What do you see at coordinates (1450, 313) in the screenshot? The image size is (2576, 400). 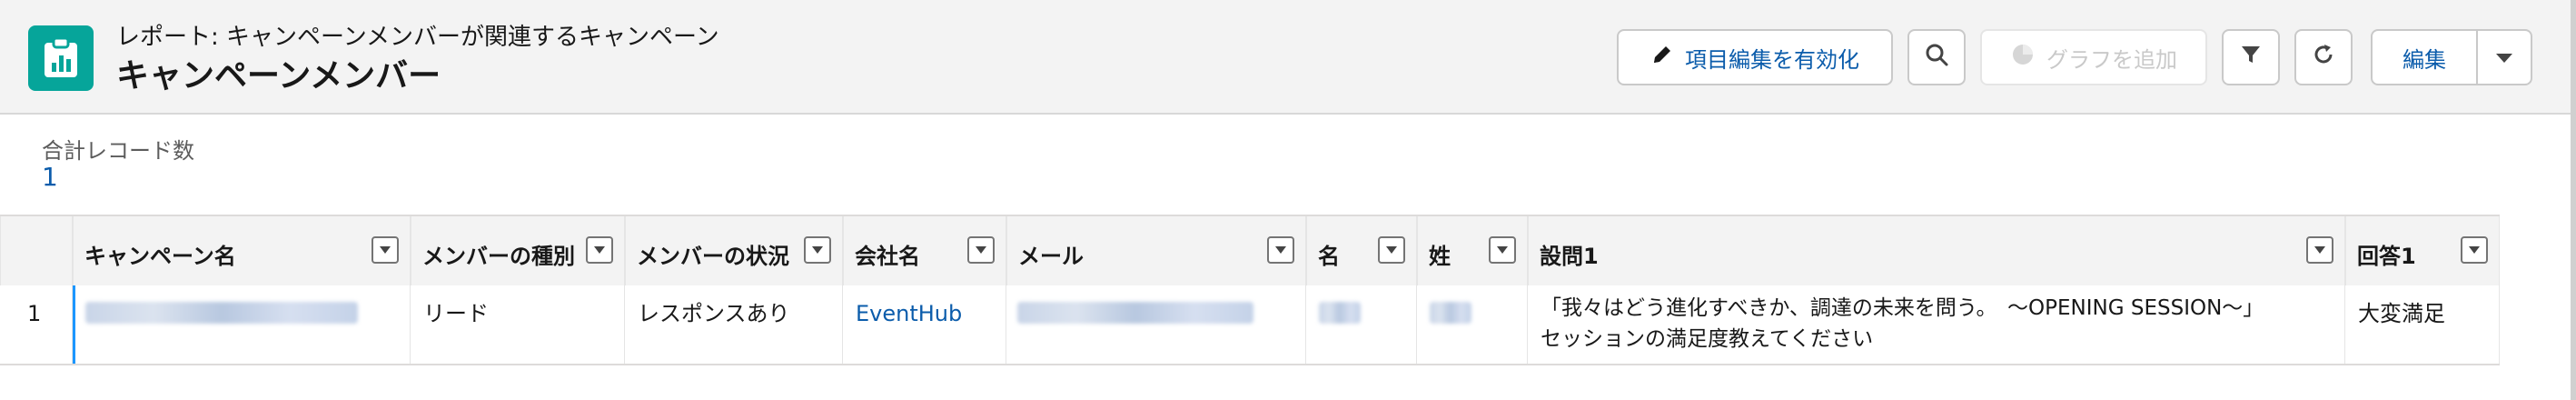 I see `redacted-last-name` at bounding box center [1450, 313].